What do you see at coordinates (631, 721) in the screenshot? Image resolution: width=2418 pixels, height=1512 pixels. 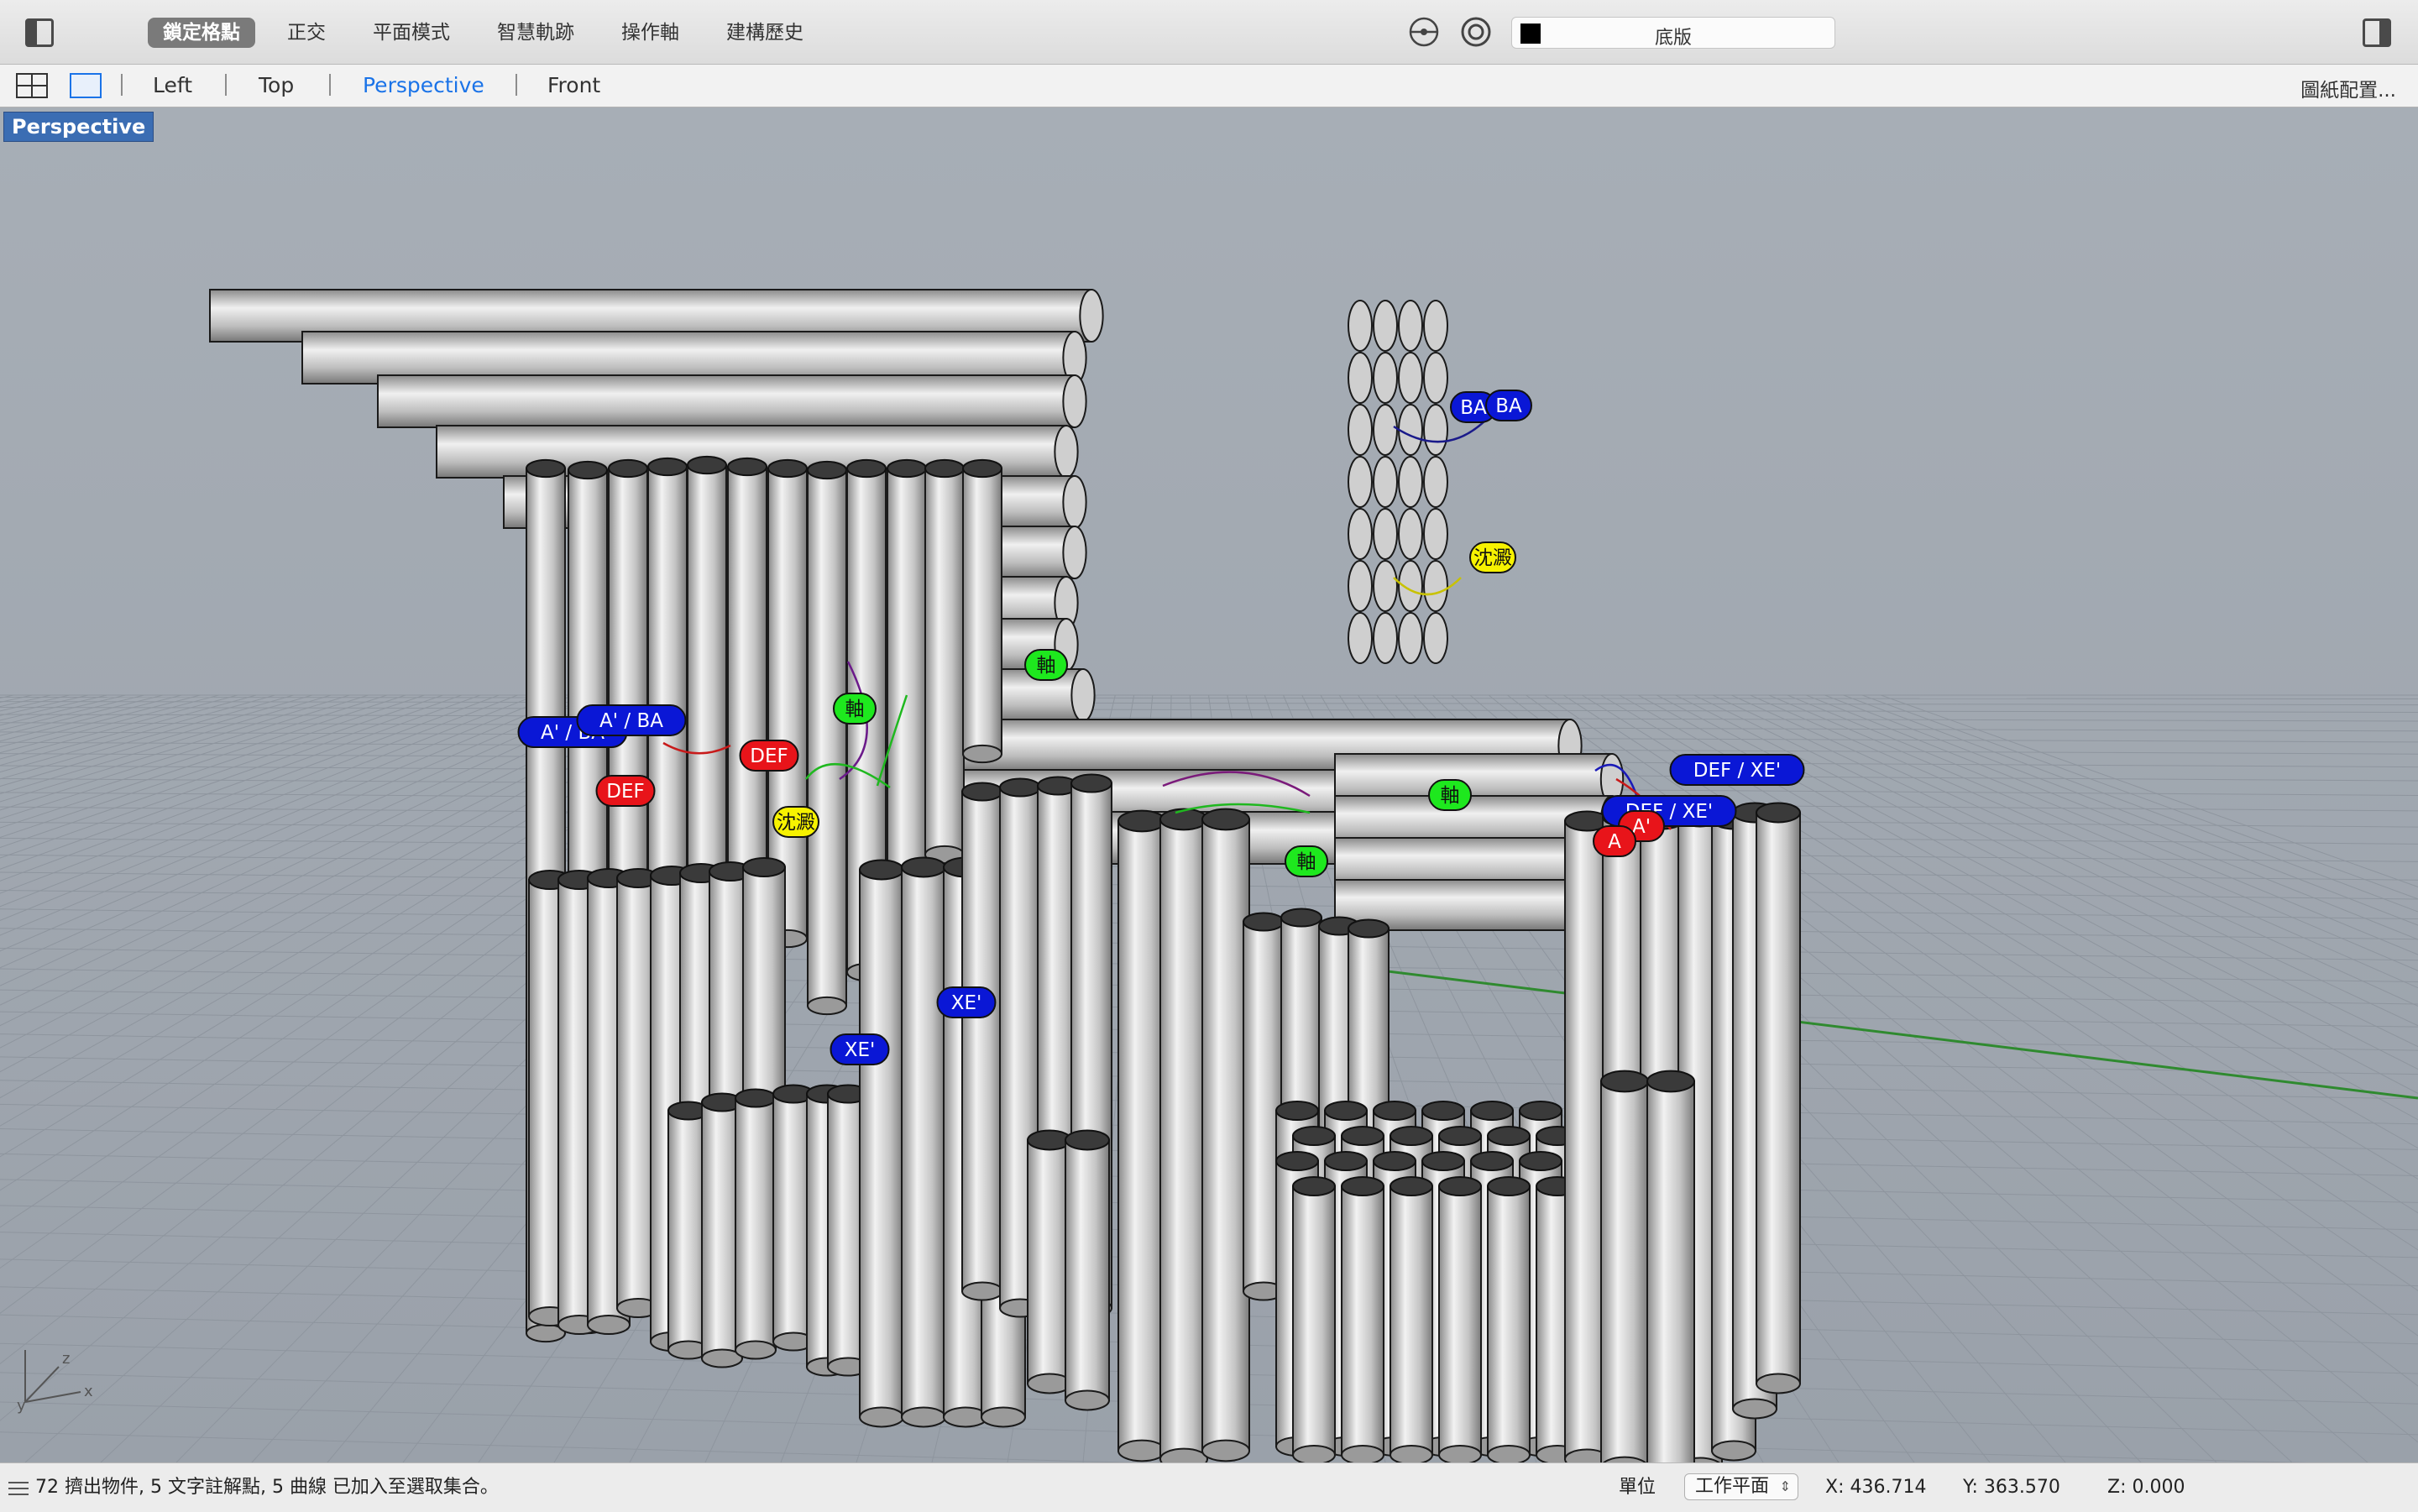 I see `tag-label: A' / BA` at bounding box center [631, 721].